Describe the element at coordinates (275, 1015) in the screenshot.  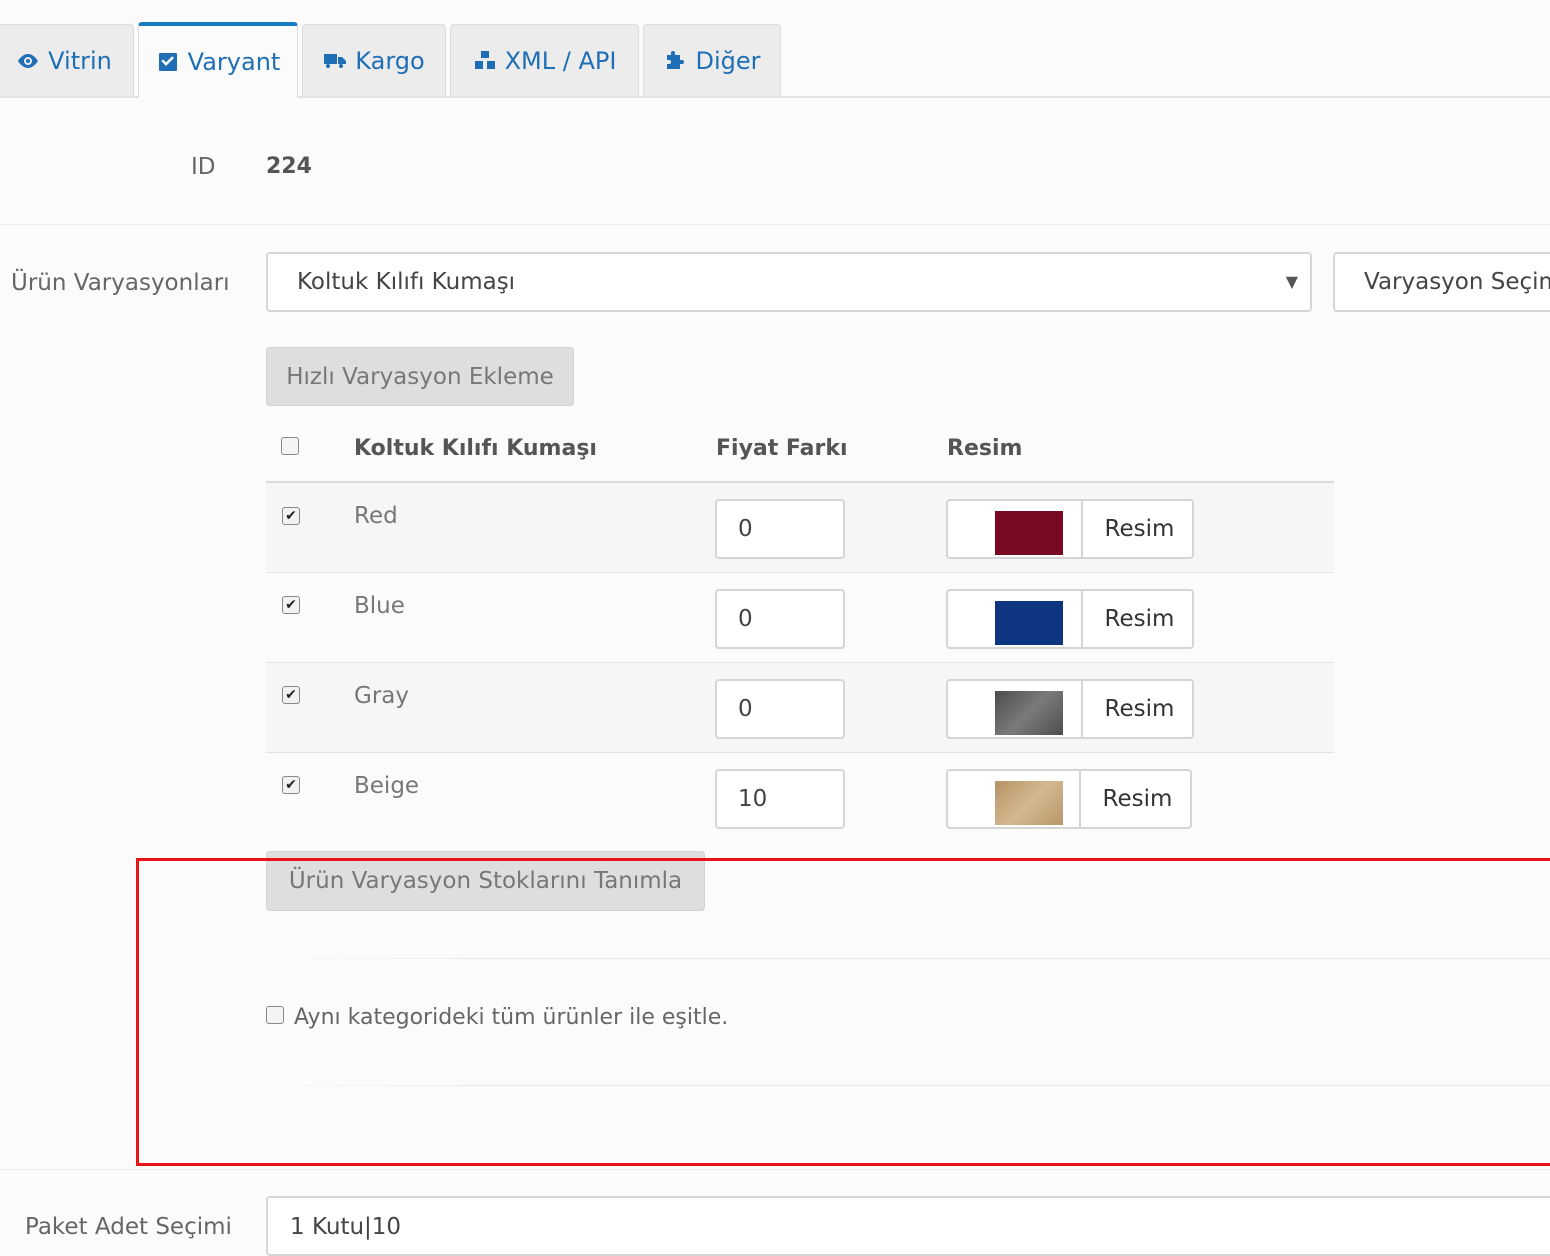
I see `equalize-category-checkbox` at that location.